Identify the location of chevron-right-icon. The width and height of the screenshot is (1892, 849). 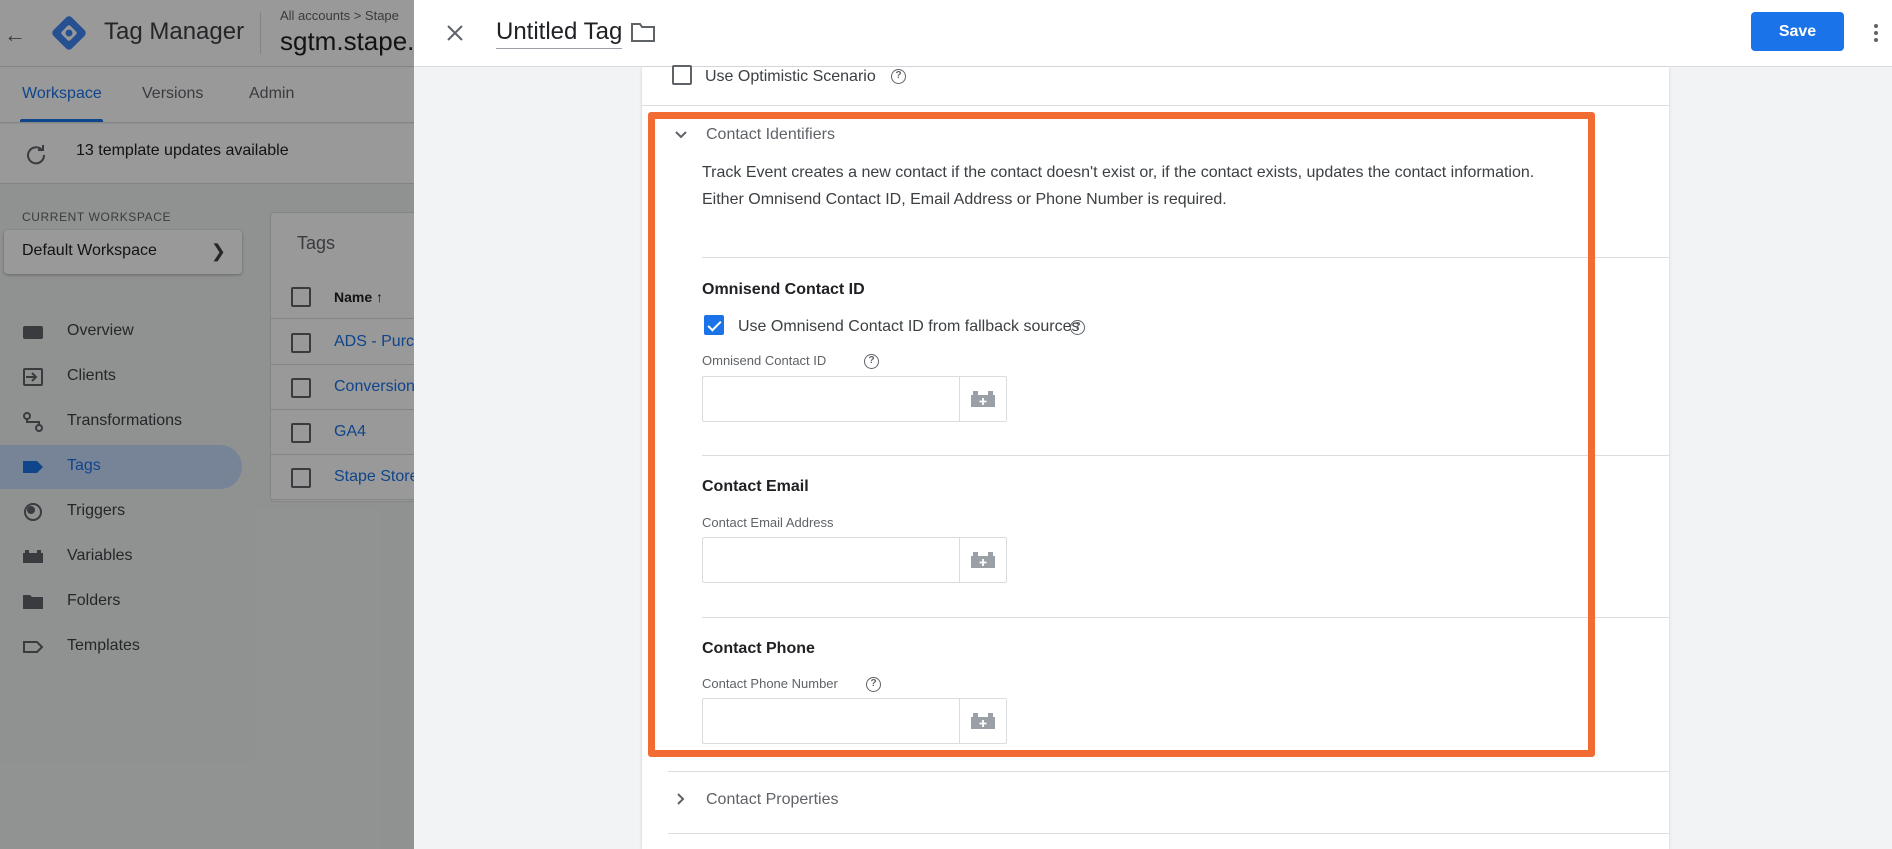
(681, 799).